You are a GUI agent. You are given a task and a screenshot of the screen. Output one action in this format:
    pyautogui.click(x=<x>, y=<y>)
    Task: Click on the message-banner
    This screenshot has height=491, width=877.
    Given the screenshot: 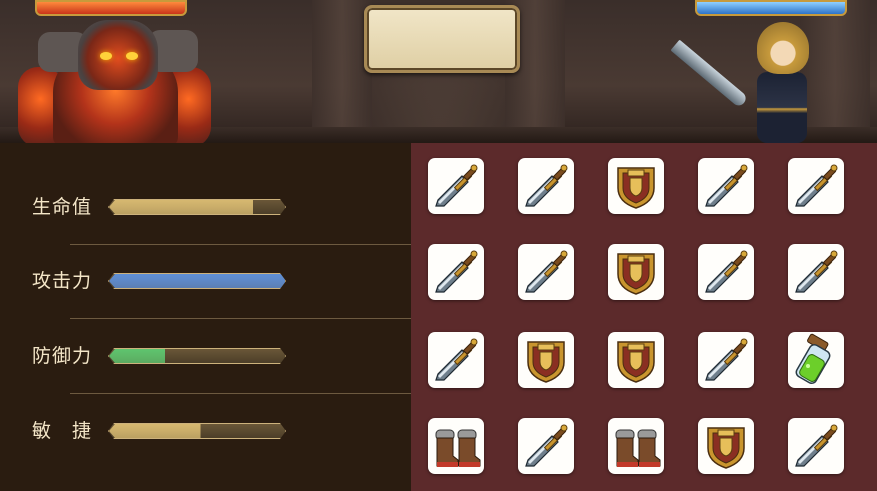 What is the action you would take?
    pyautogui.click(x=442, y=39)
    